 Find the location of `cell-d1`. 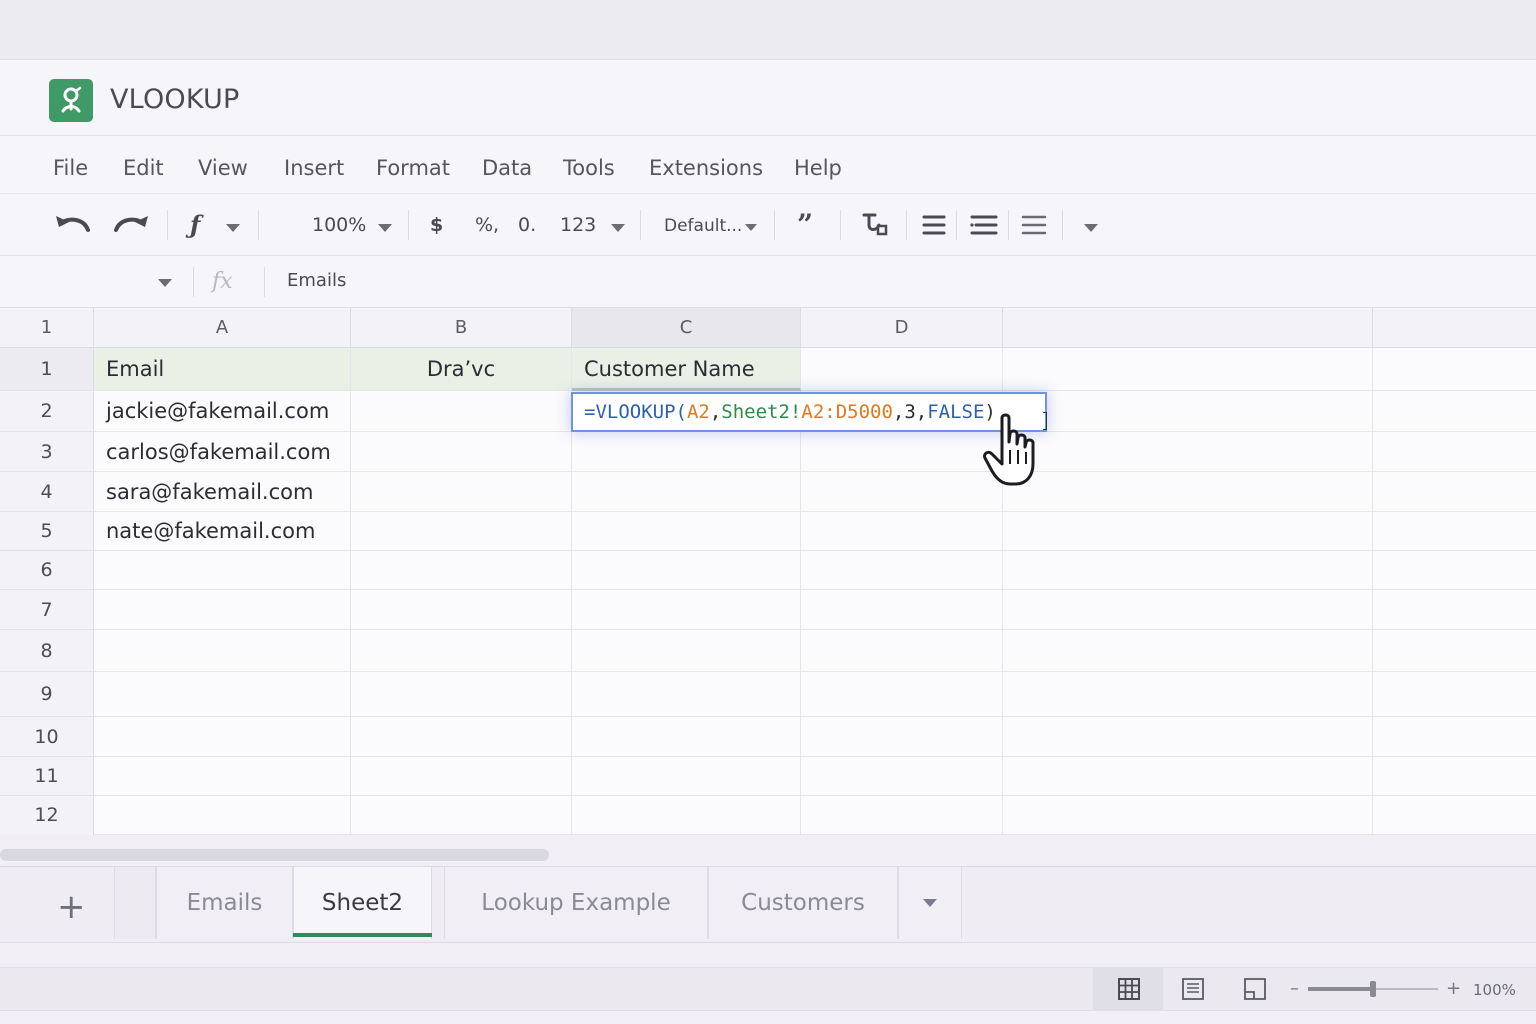

cell-d1 is located at coordinates (902, 369).